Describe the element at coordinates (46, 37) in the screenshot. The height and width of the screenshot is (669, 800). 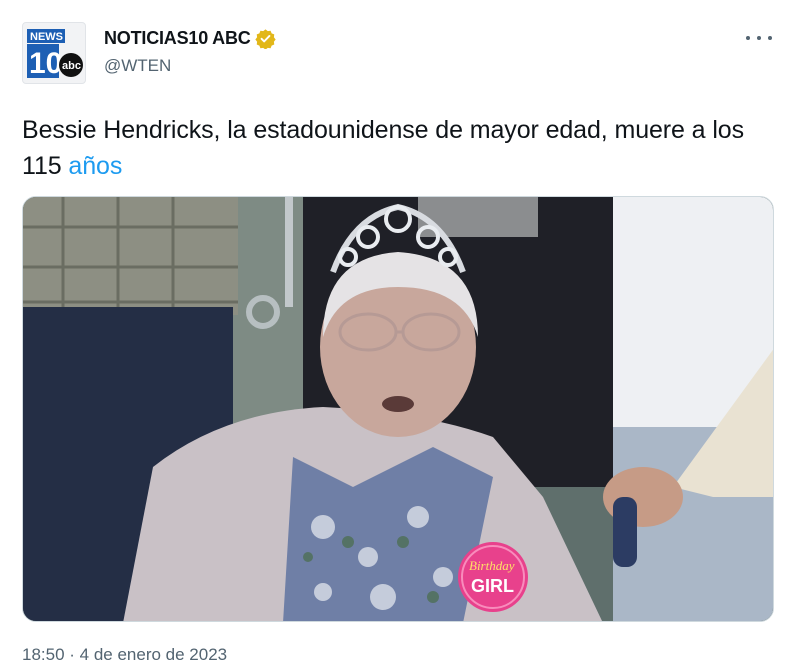
I see `avatar-logo-top: NEWS` at that location.